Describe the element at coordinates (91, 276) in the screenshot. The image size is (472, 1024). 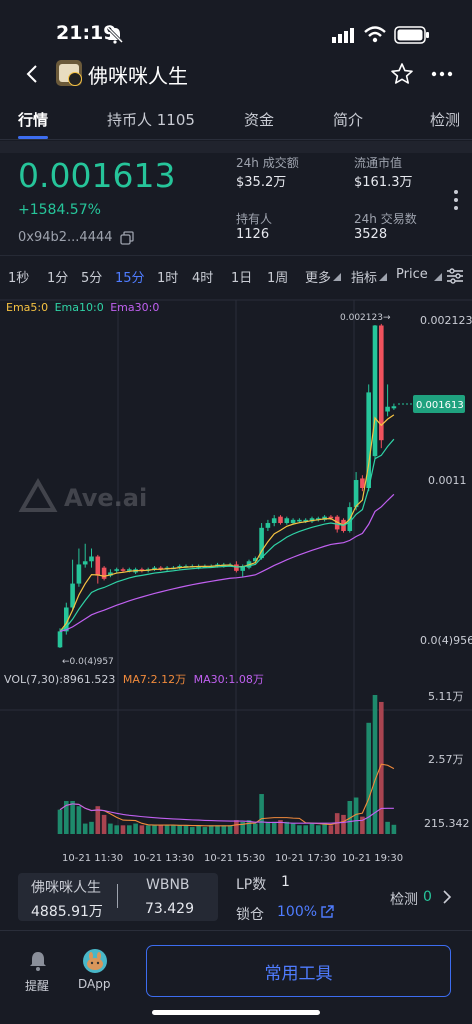
I see `interval-5m: 5分` at that location.